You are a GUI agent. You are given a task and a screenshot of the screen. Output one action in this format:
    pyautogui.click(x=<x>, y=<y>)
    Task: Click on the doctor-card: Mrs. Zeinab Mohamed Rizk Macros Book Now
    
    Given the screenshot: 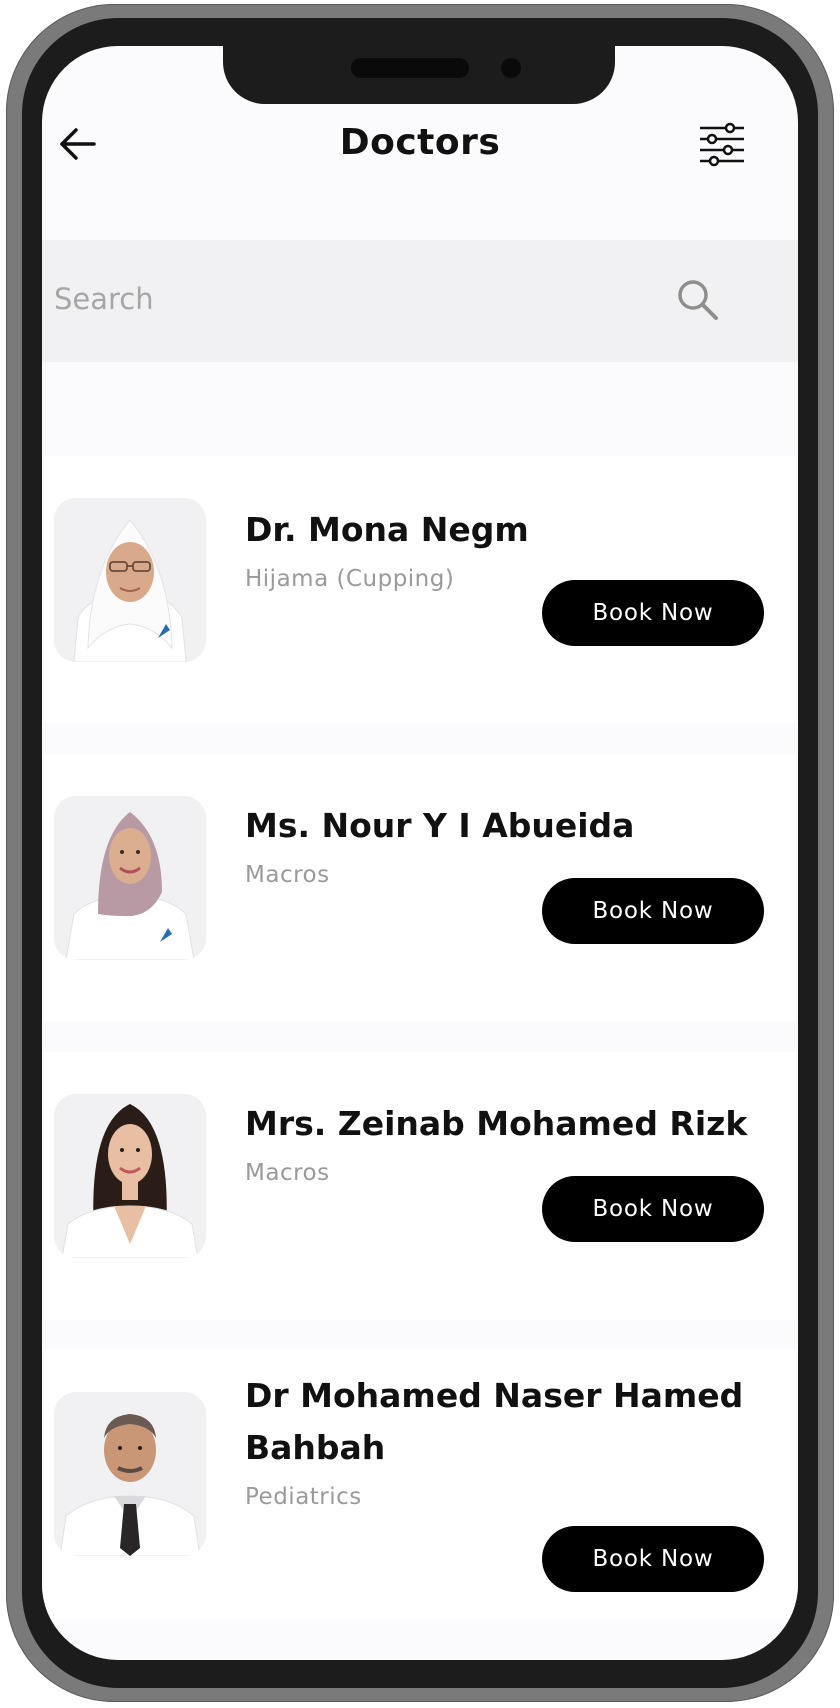 What is the action you would take?
    pyautogui.click(x=420, y=1186)
    